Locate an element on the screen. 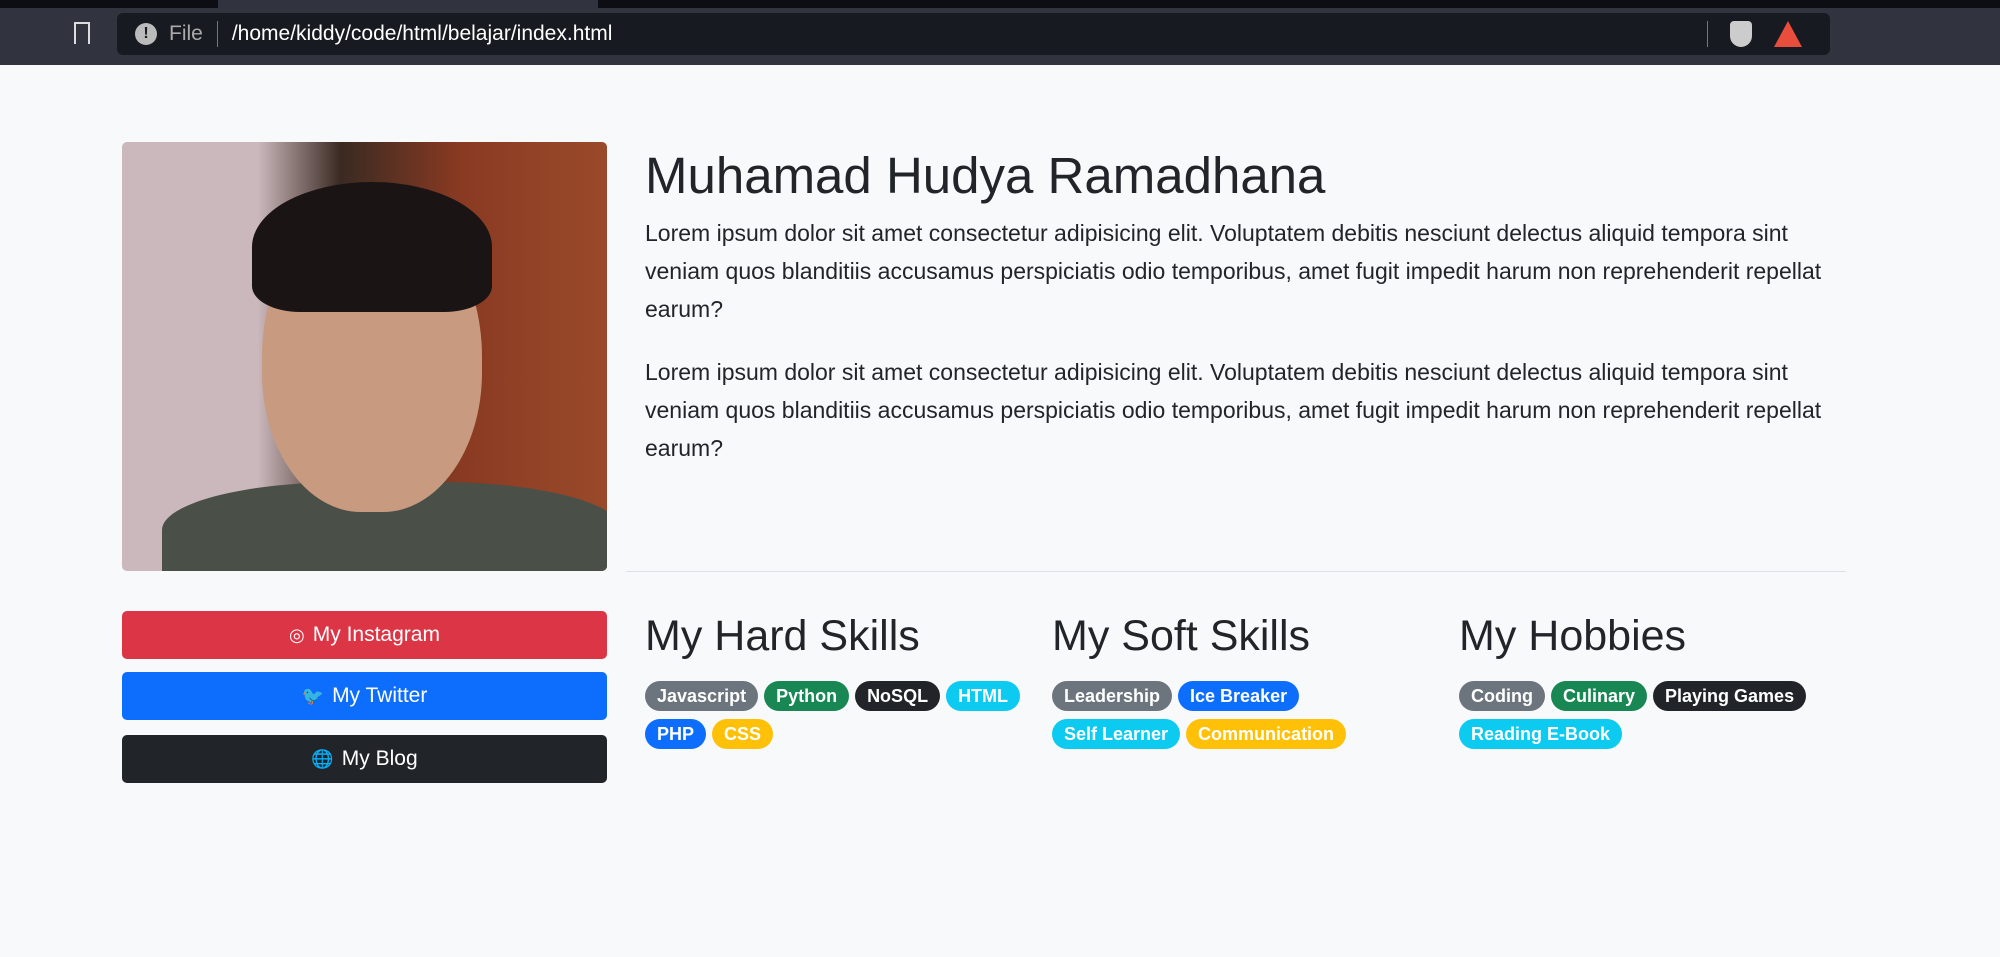  badge: Reading E-Book is located at coordinates (1541, 734).